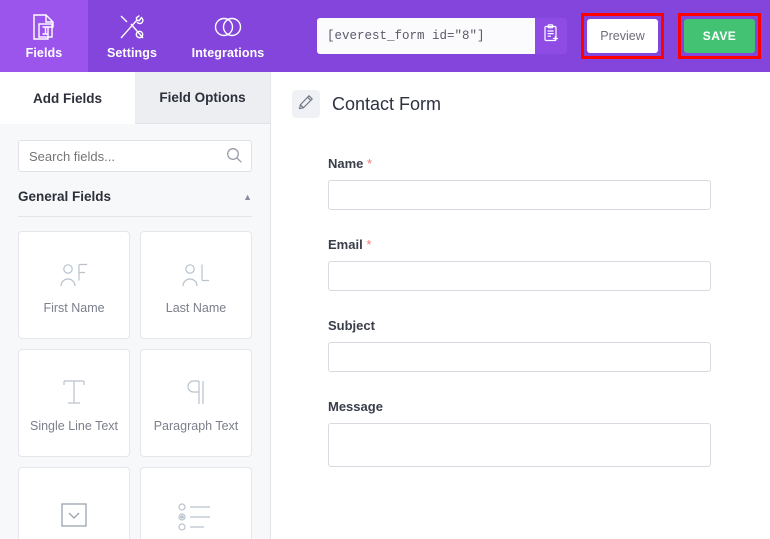 This screenshot has width=770, height=539. What do you see at coordinates (196, 390) in the screenshot?
I see `paragraph-pilcrow-icon` at bounding box center [196, 390].